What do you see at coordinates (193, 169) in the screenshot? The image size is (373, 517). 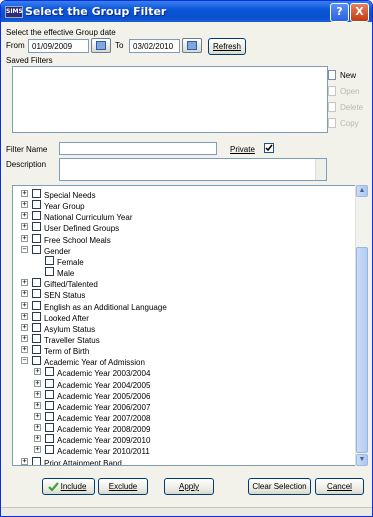 I see `description-input` at bounding box center [193, 169].